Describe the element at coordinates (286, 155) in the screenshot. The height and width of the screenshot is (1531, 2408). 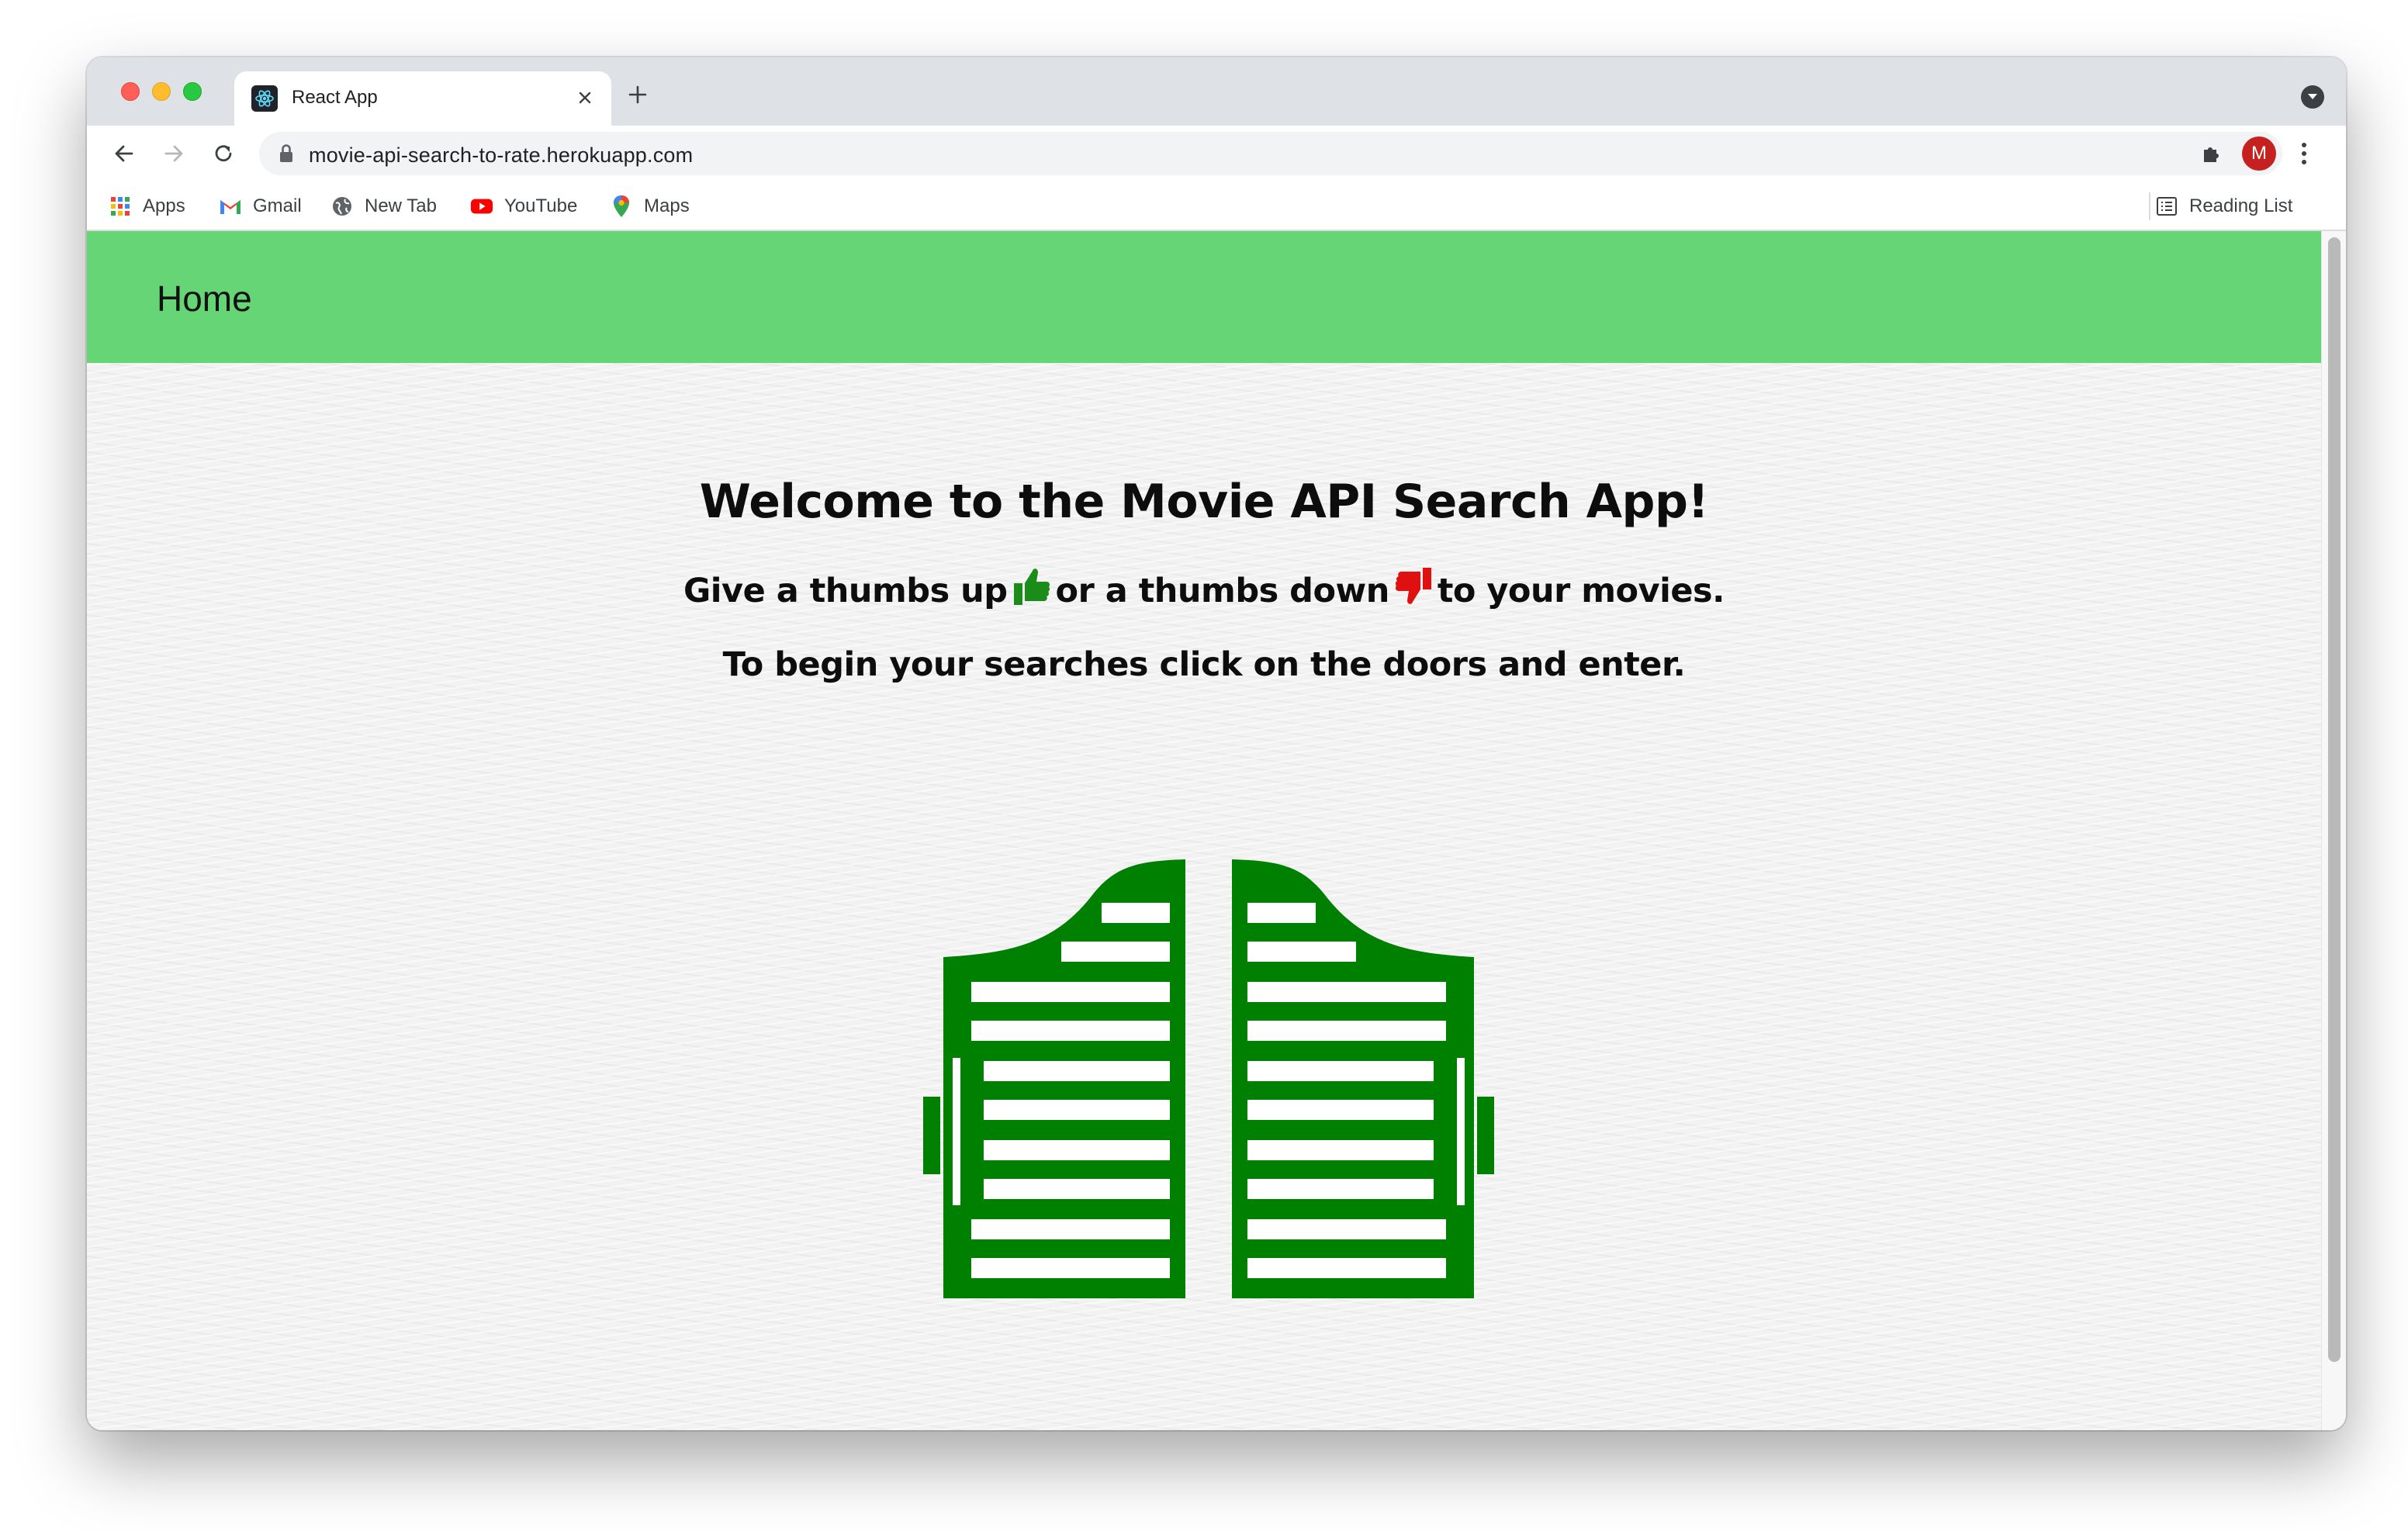
I see `lock-icon` at that location.